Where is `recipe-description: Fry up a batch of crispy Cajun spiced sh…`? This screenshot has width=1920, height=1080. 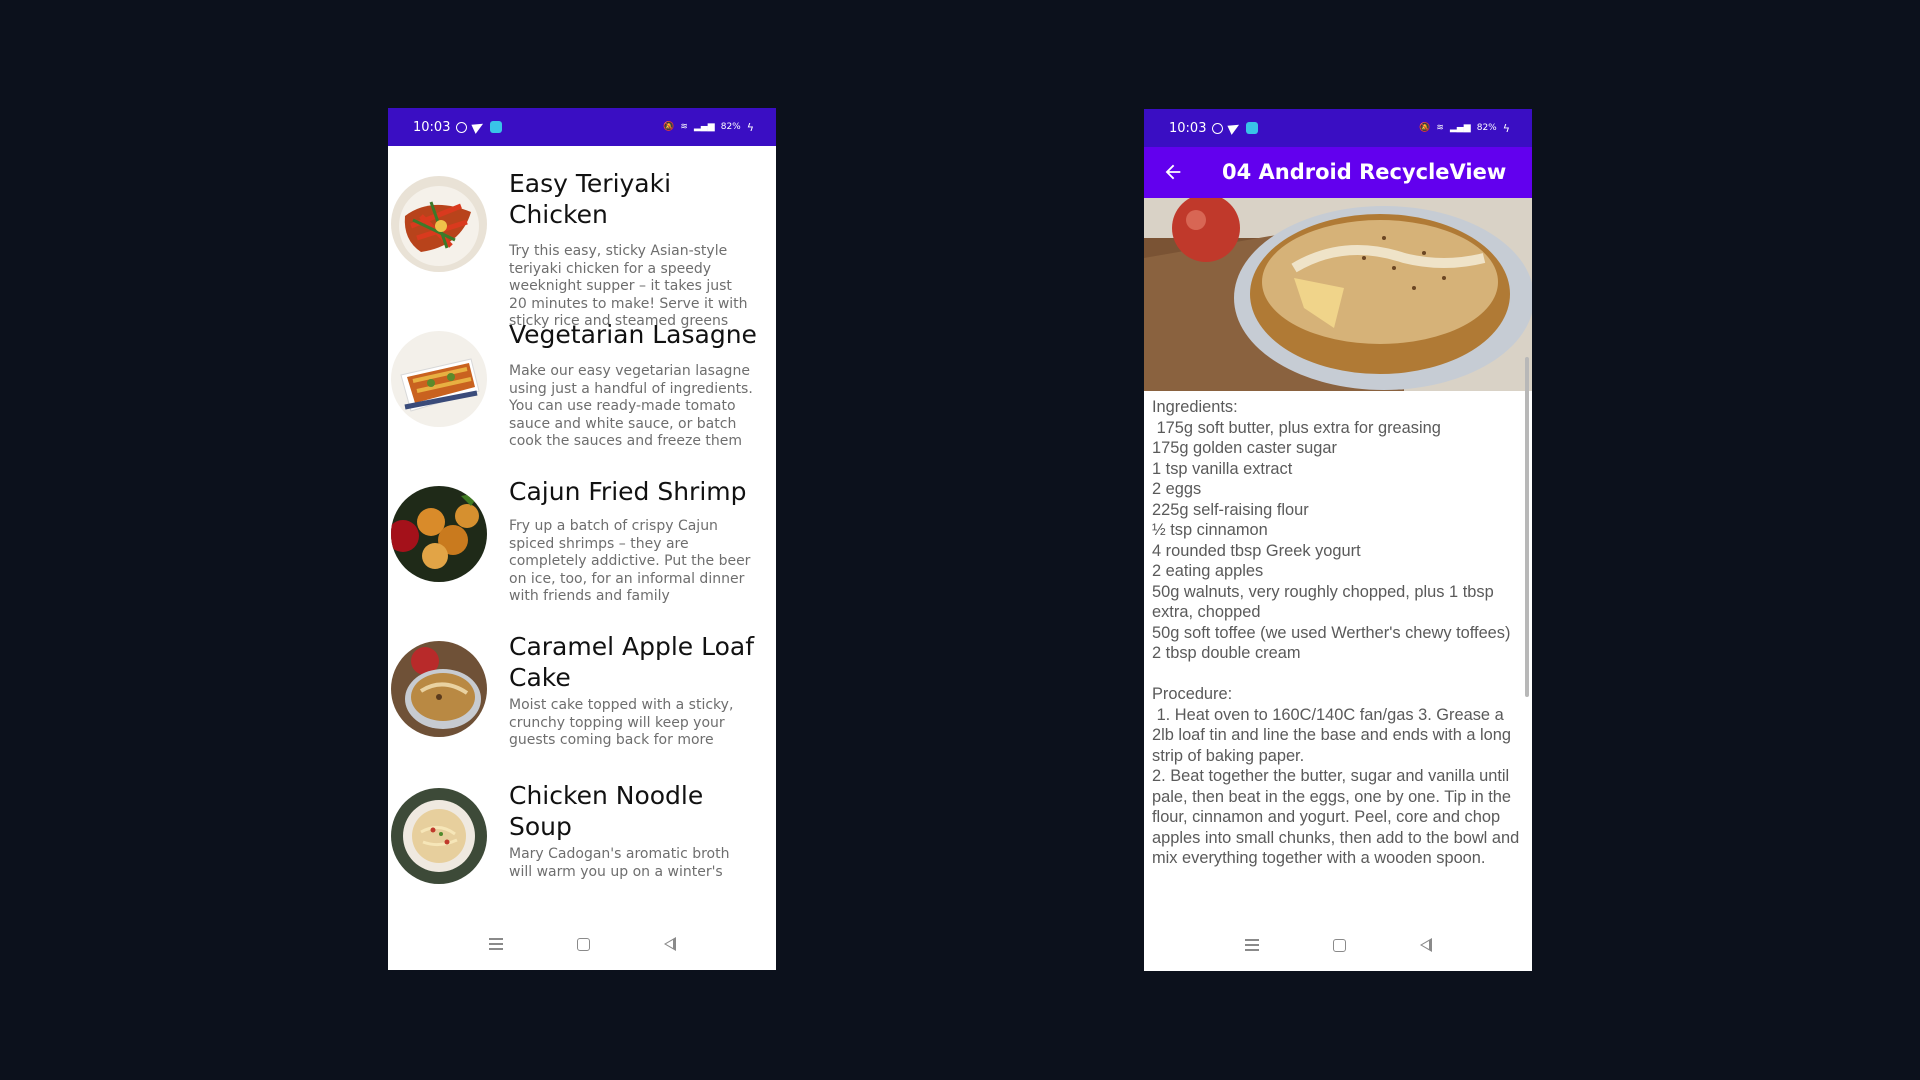 recipe-description: Fry up a batch of crispy Cajun spiced sh… is located at coordinates (630, 561).